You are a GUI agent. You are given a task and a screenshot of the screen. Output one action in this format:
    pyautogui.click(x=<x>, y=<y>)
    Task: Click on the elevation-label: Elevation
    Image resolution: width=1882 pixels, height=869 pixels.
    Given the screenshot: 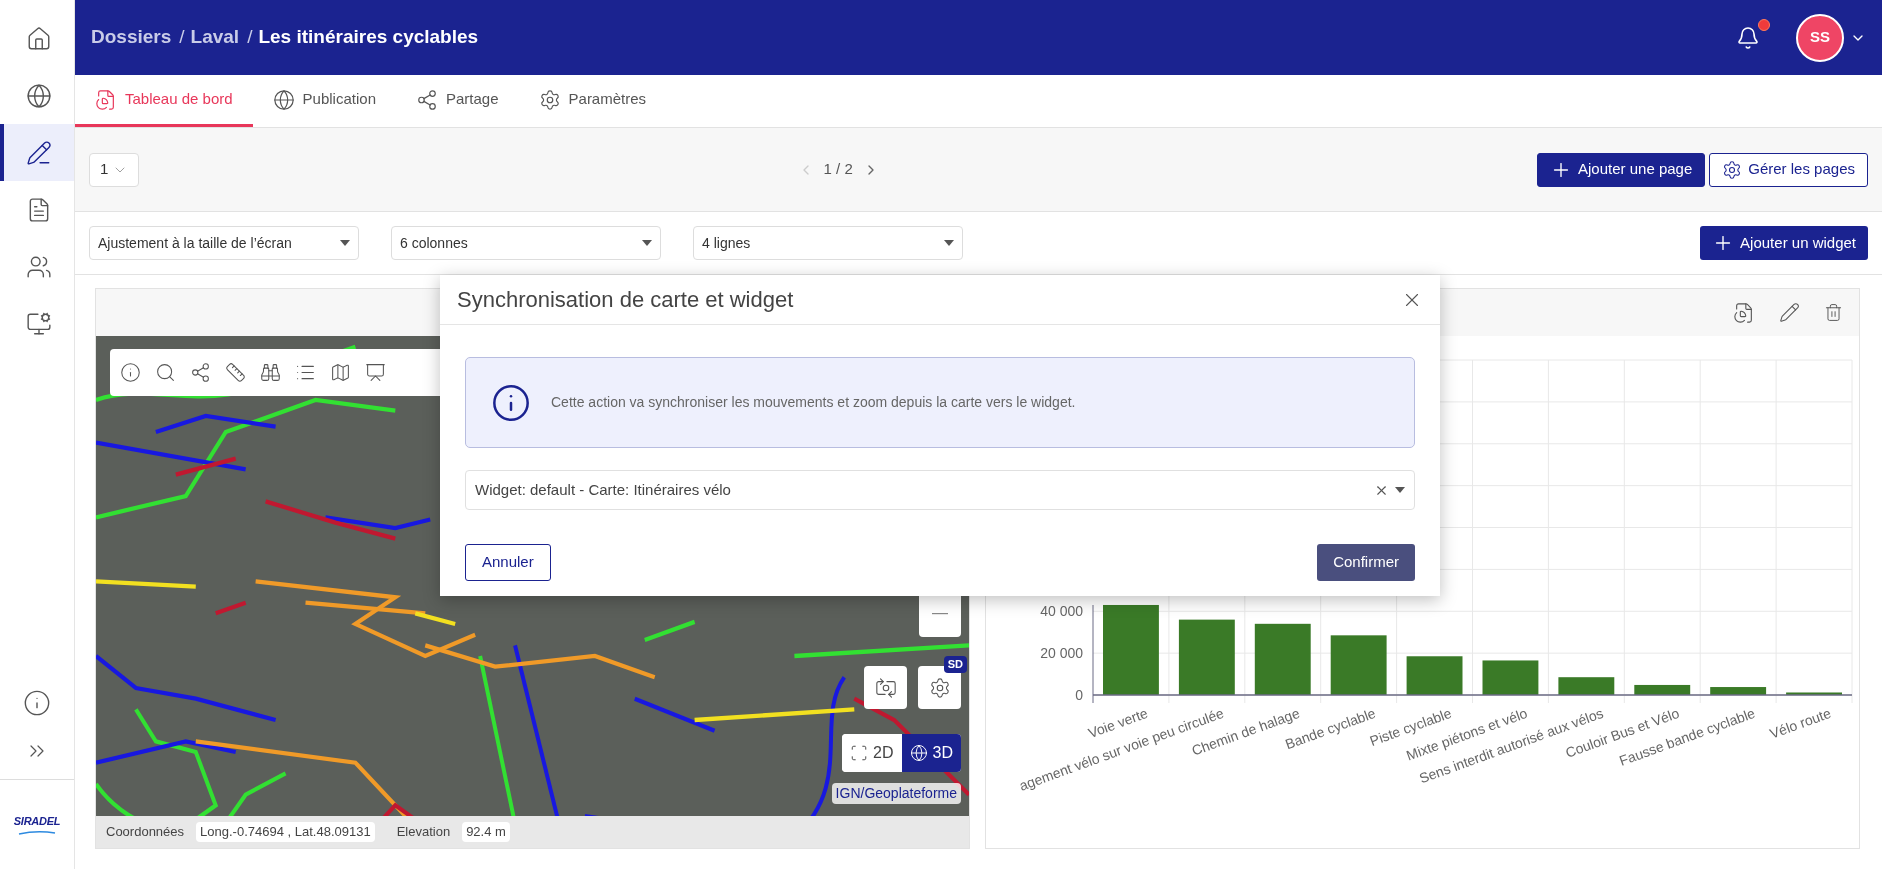 What is the action you would take?
    pyautogui.click(x=423, y=832)
    